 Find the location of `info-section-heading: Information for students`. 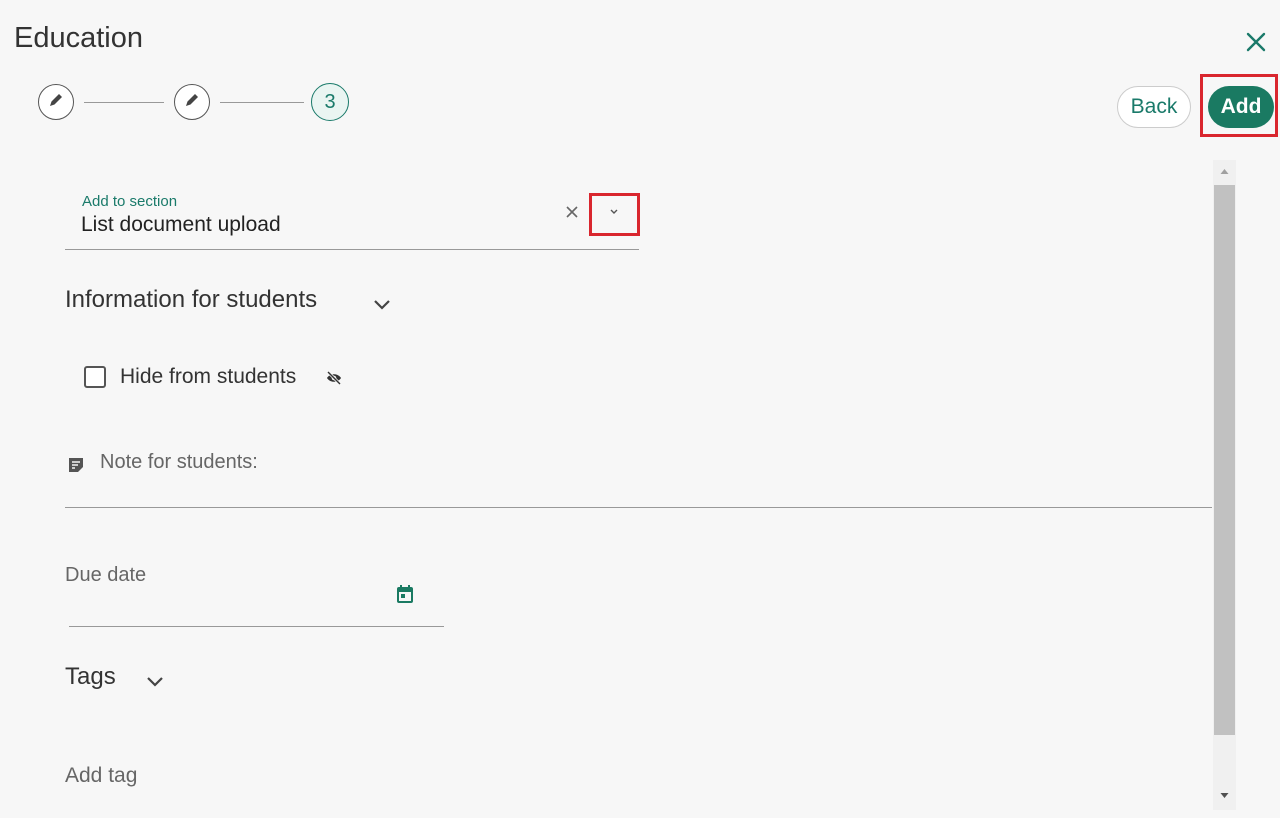

info-section-heading: Information for students is located at coordinates (191, 300).